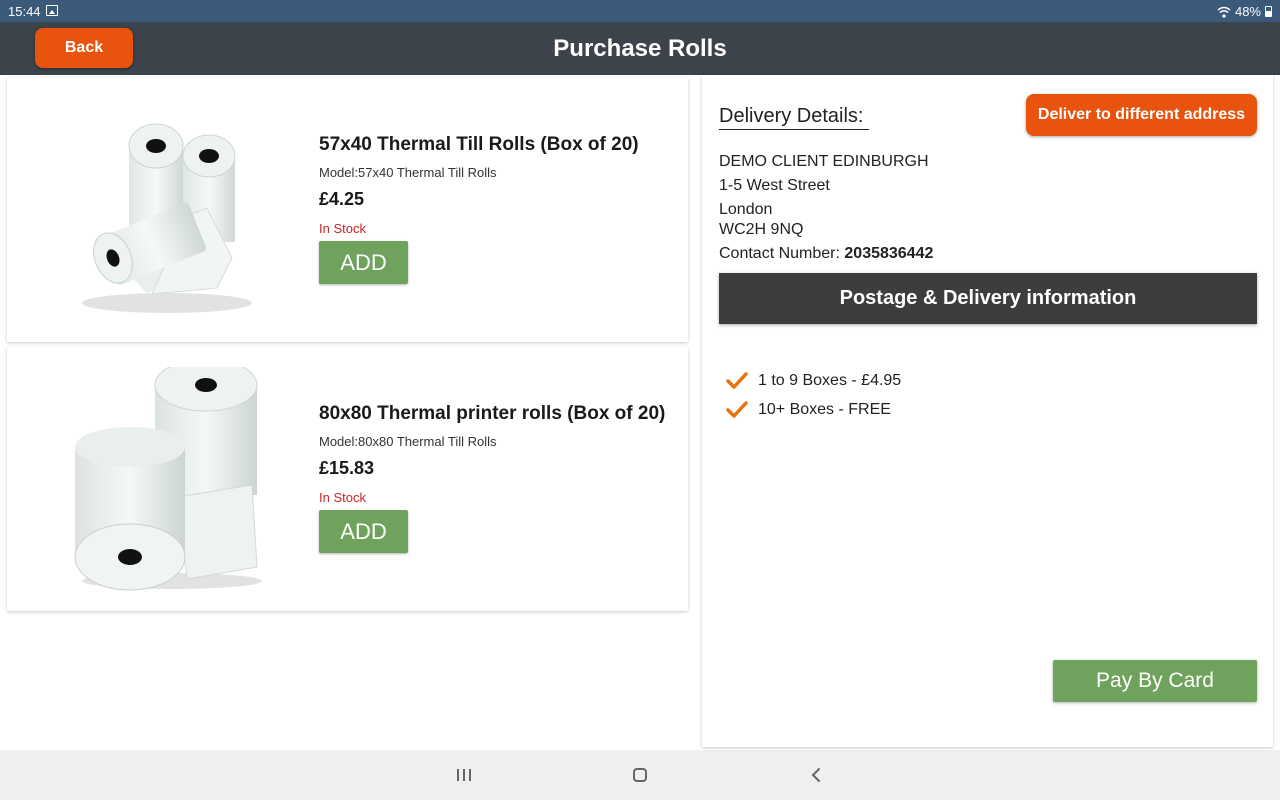 The height and width of the screenshot is (800, 1280). What do you see at coordinates (1247, 11) in the screenshot?
I see `battery-percent: 48%` at bounding box center [1247, 11].